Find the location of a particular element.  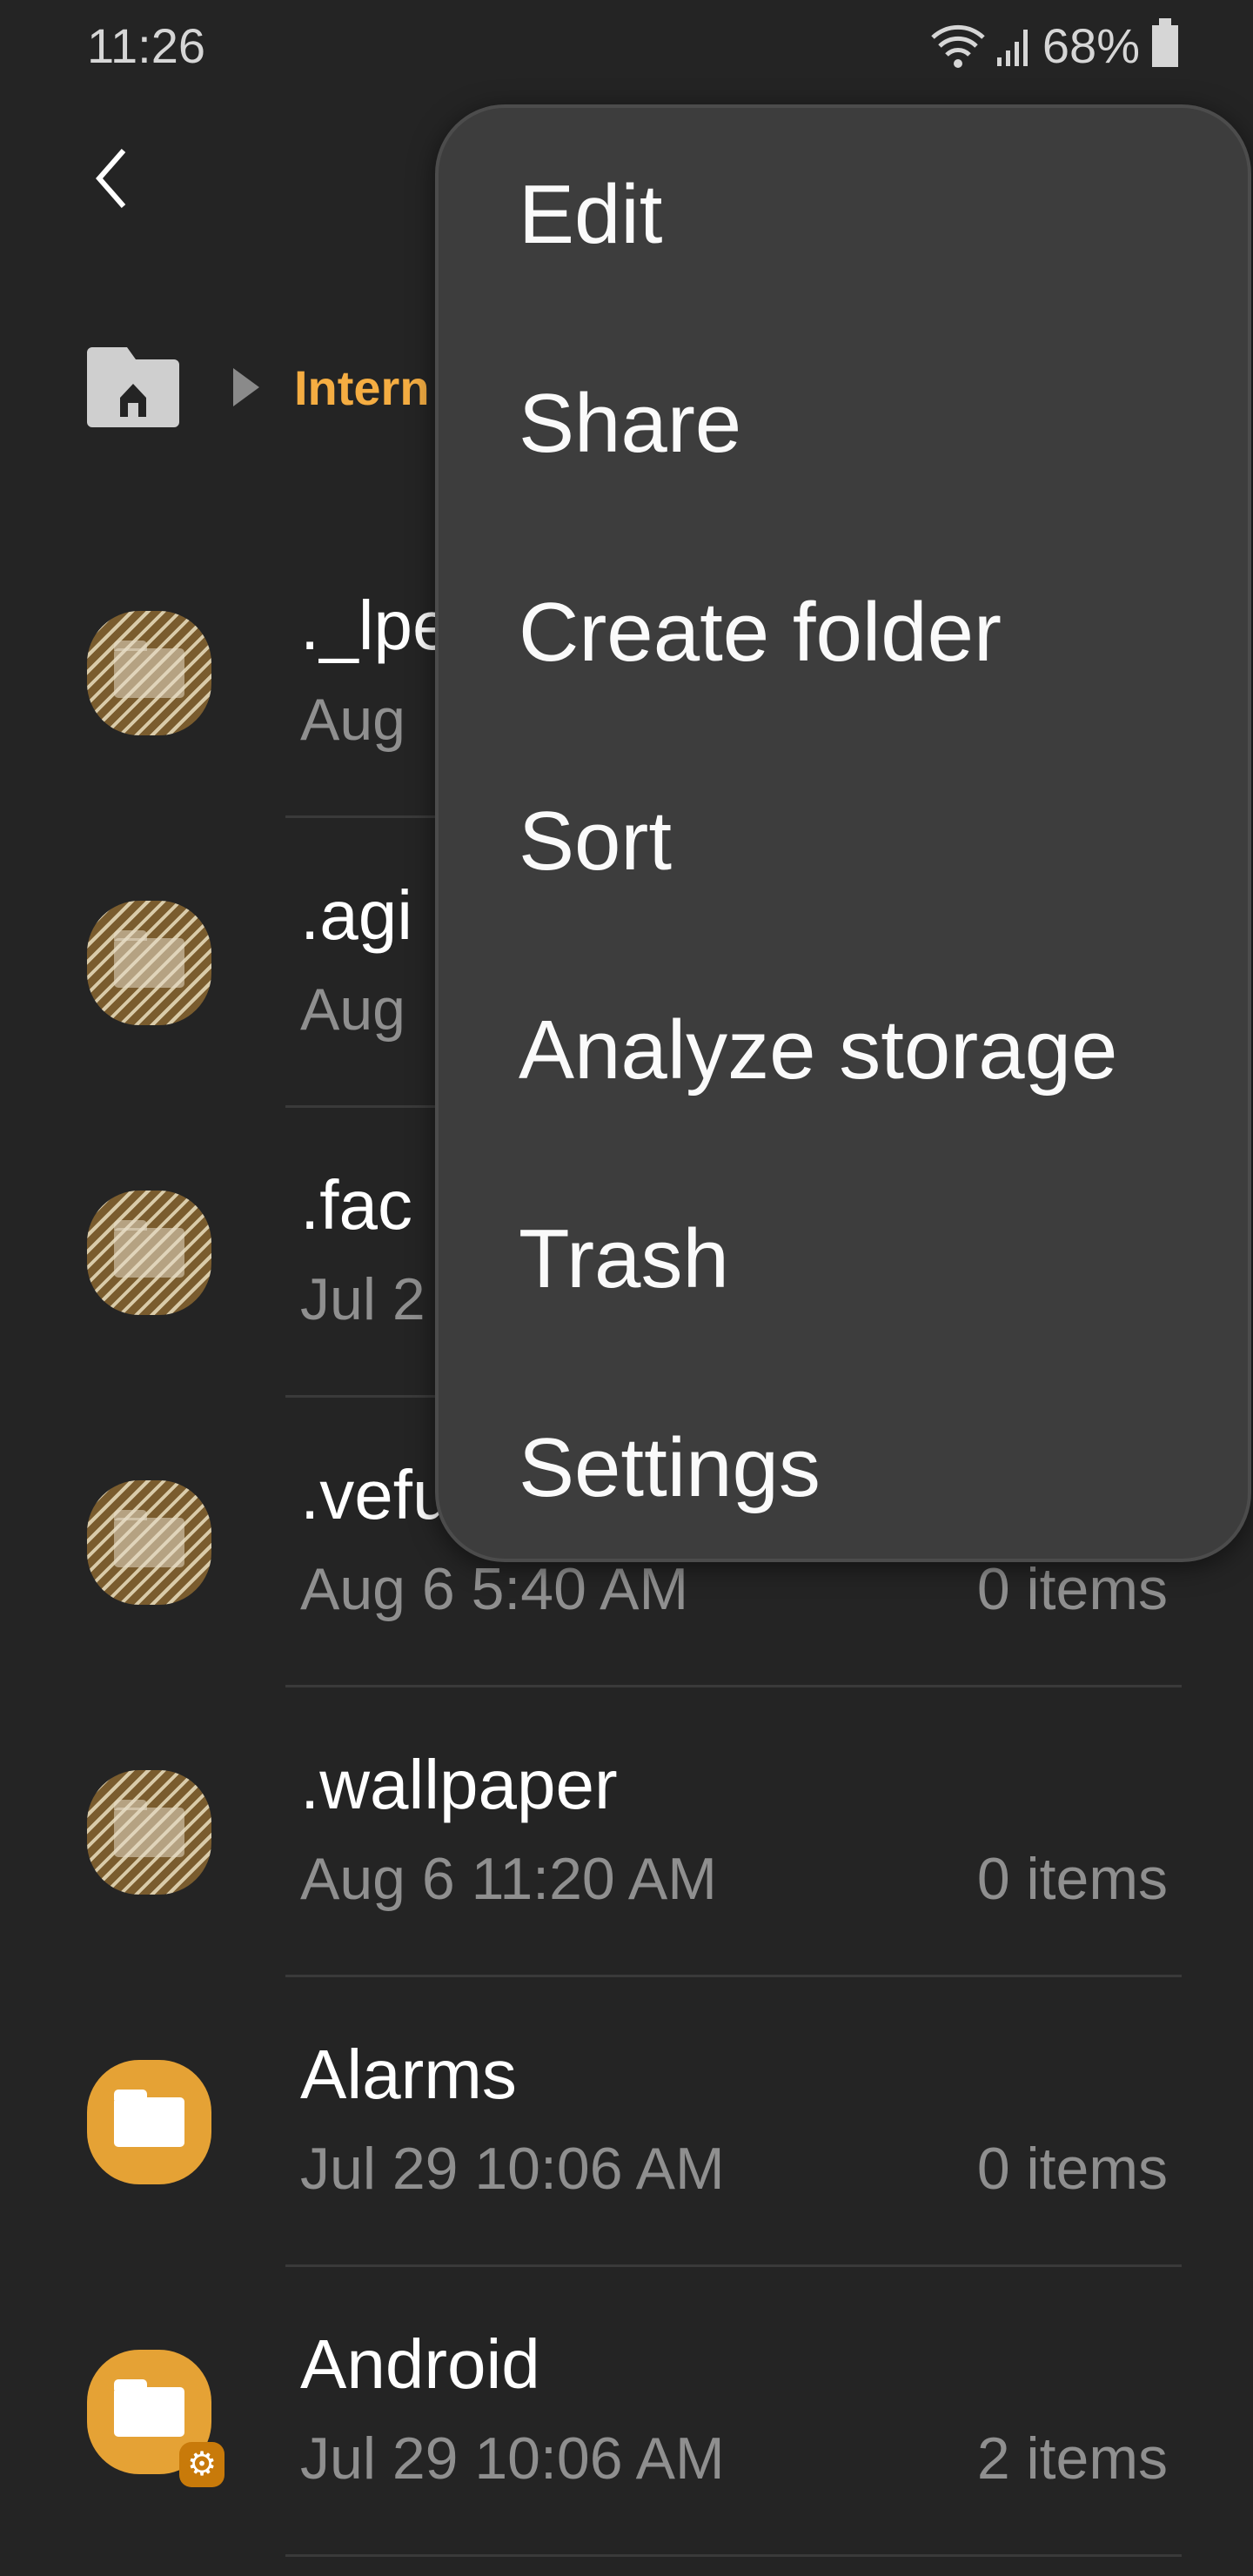

menu-item-create-folder: Create folder is located at coordinates (884, 632).